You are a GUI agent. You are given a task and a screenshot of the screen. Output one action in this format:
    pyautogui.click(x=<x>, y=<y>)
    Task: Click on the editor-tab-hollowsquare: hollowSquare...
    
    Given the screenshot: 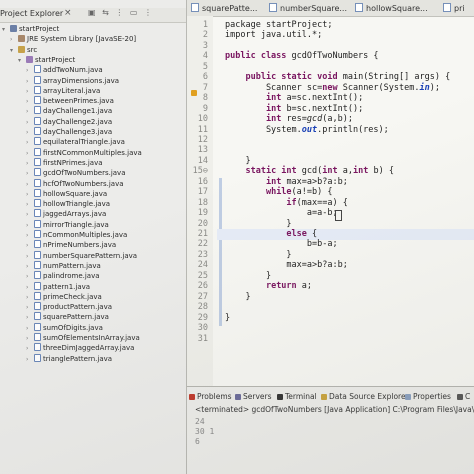 What is the action you would take?
    pyautogui.click(x=391, y=8)
    